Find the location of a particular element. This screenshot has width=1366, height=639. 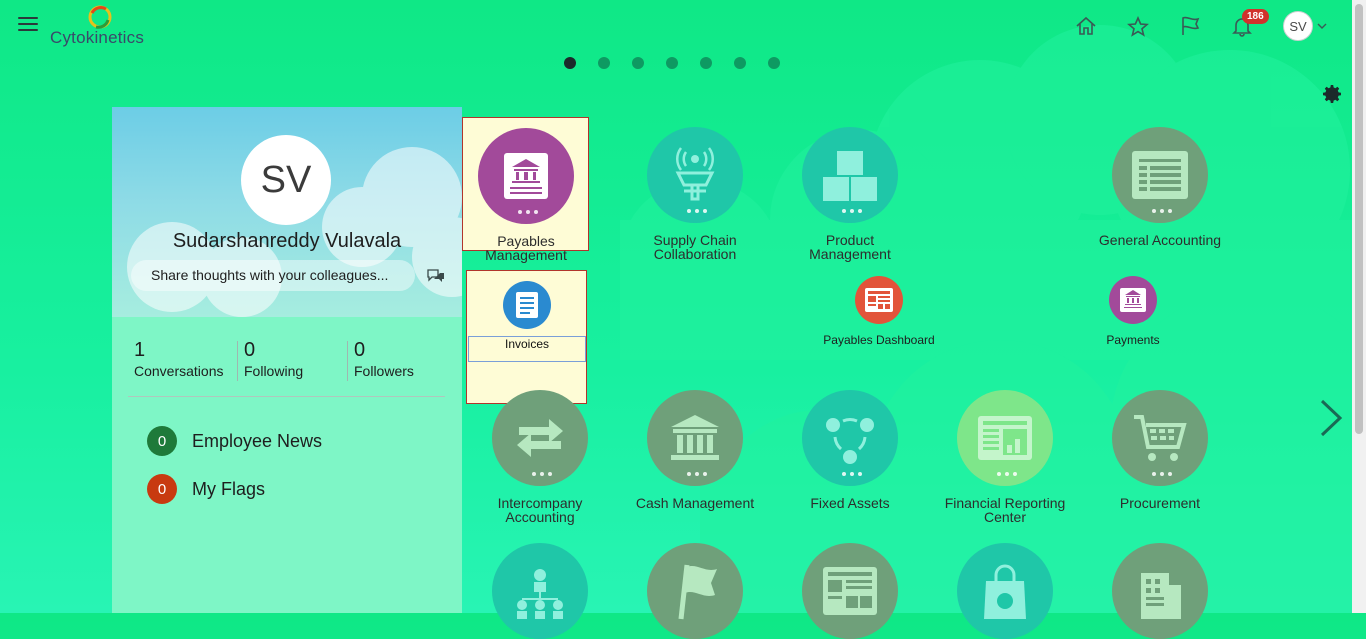

app-supply-chain-collaboration: Supply Chain Collaboration is located at coordinates (695, 194).